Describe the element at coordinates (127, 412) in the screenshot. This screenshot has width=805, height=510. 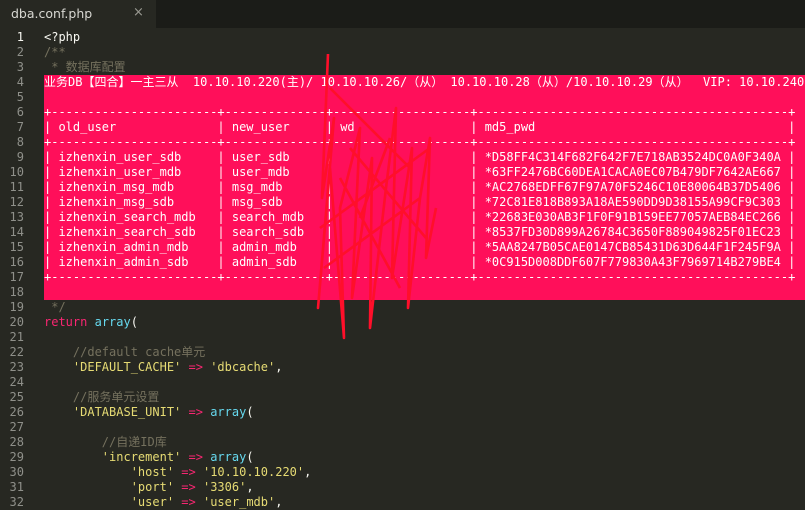
I see `config-key: 'DATABASE_UNIT'` at that location.